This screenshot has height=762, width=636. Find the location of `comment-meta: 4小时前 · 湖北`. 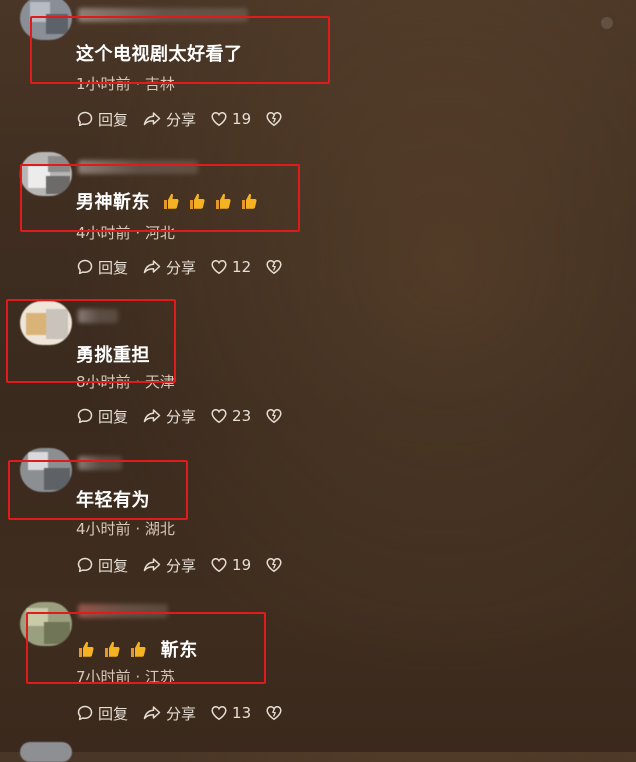

comment-meta: 4小时前 · 湖北 is located at coordinates (125, 528).